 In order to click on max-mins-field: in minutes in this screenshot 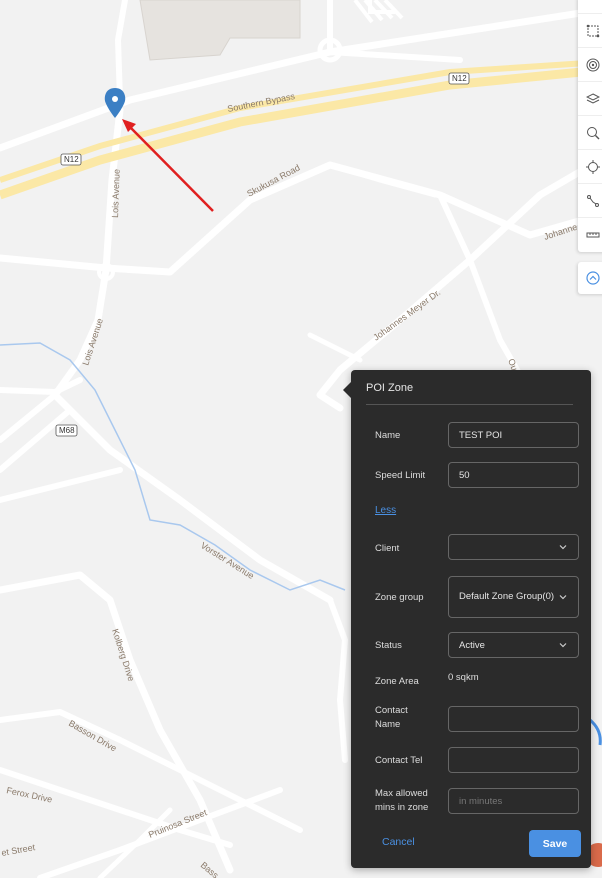, I will do `click(513, 801)`.